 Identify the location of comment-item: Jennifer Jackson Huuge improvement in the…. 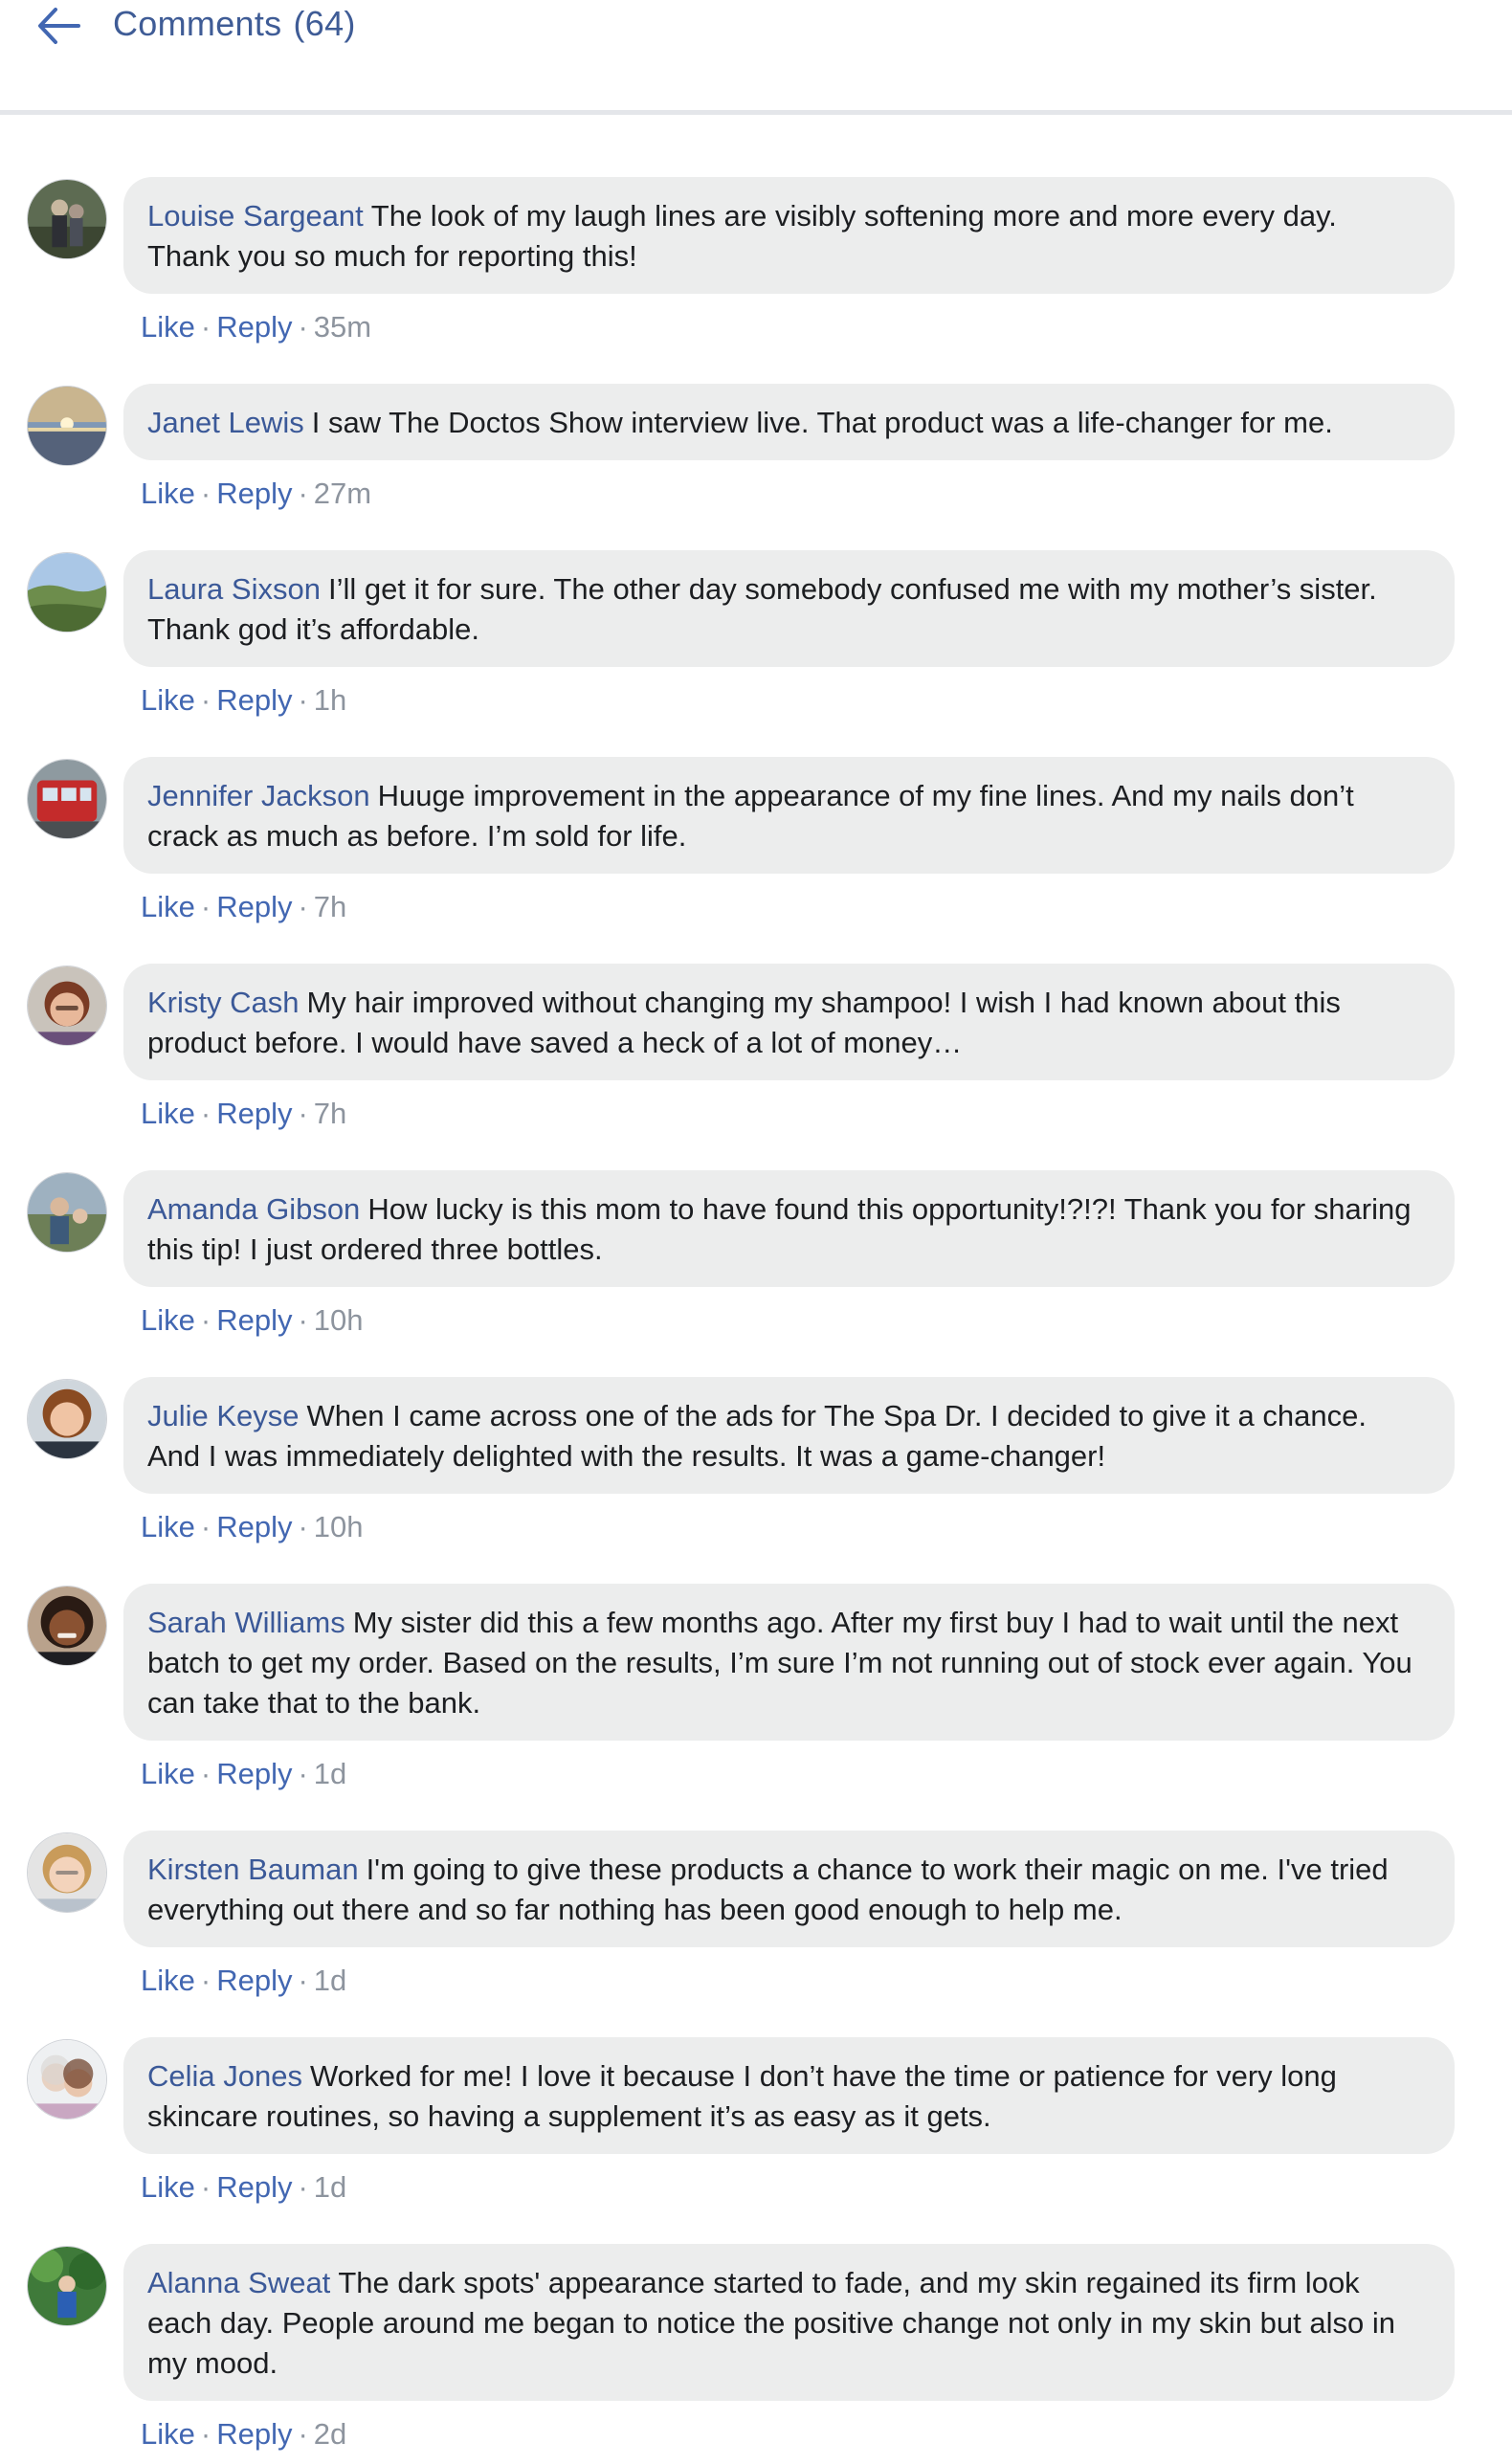
(756, 847).